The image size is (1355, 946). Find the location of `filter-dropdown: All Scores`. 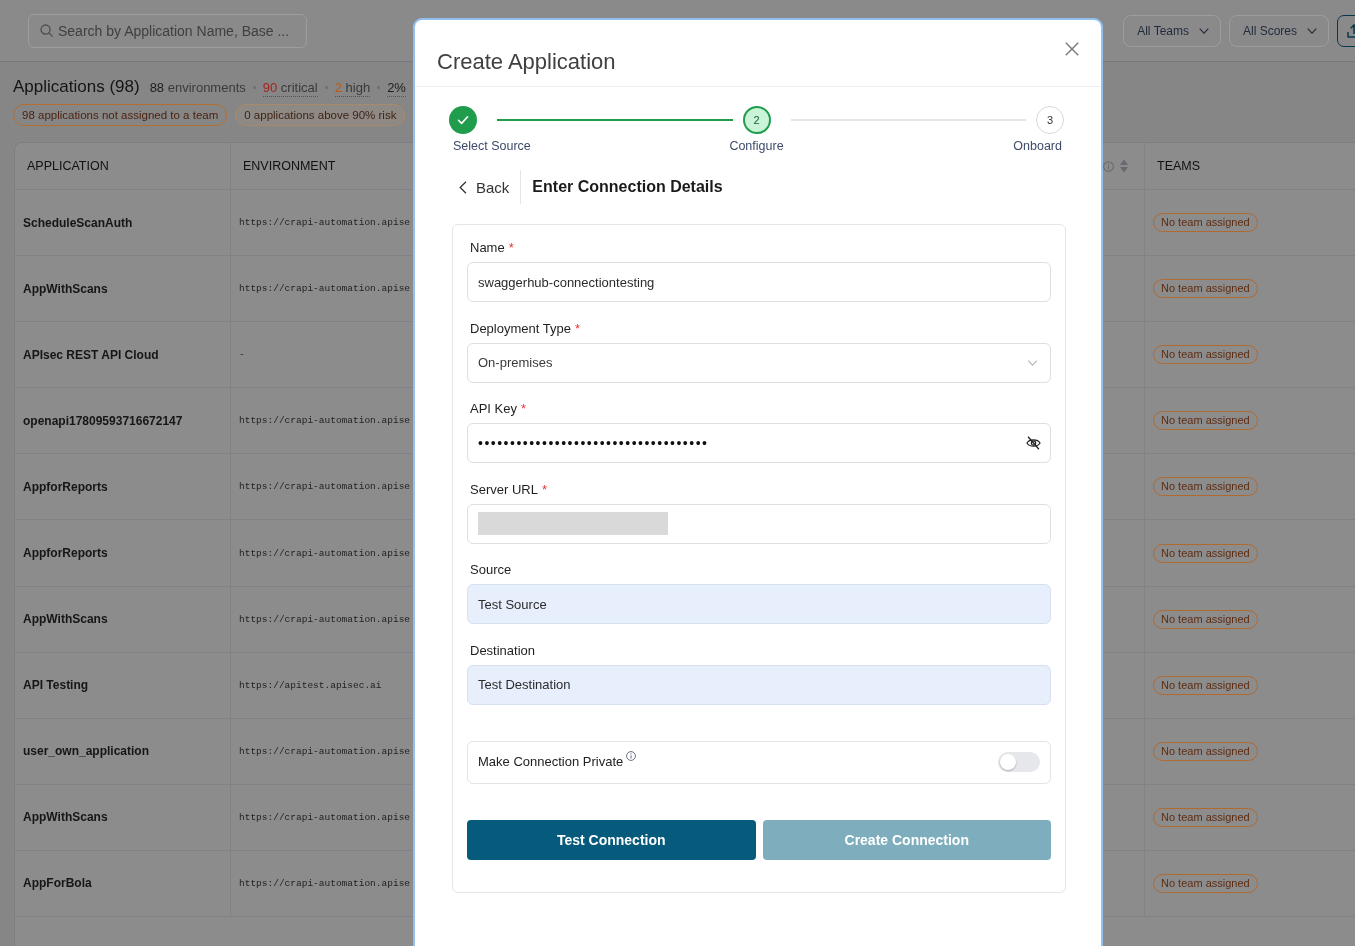

filter-dropdown: All Scores is located at coordinates (1278, 30).